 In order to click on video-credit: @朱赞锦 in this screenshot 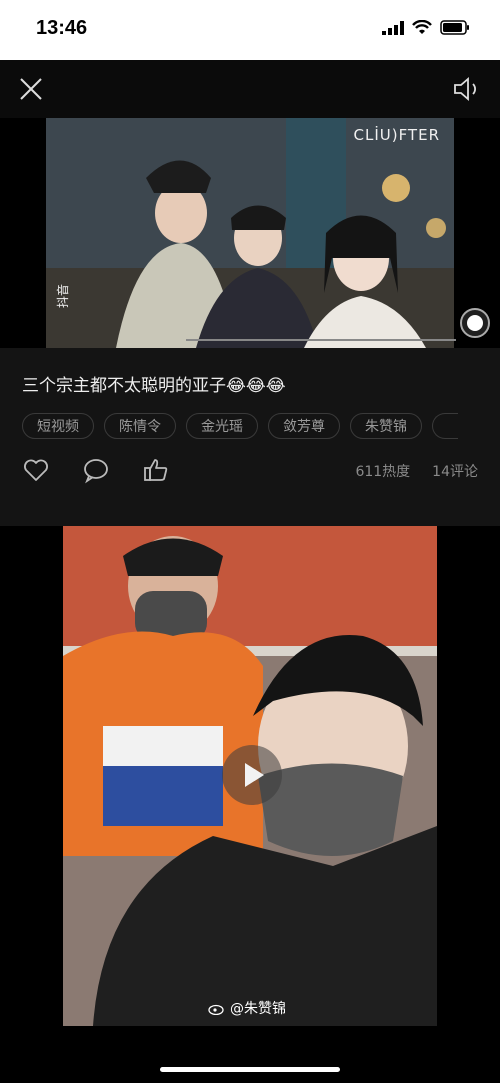, I will do `click(247, 1008)`.